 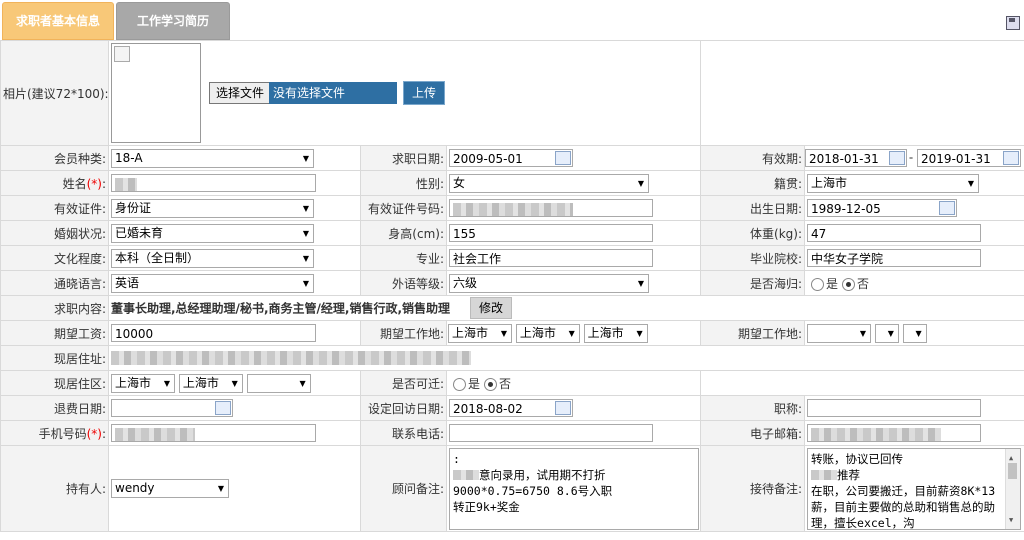 I want to click on id-type-label: 有效证件:, so click(x=54, y=208).